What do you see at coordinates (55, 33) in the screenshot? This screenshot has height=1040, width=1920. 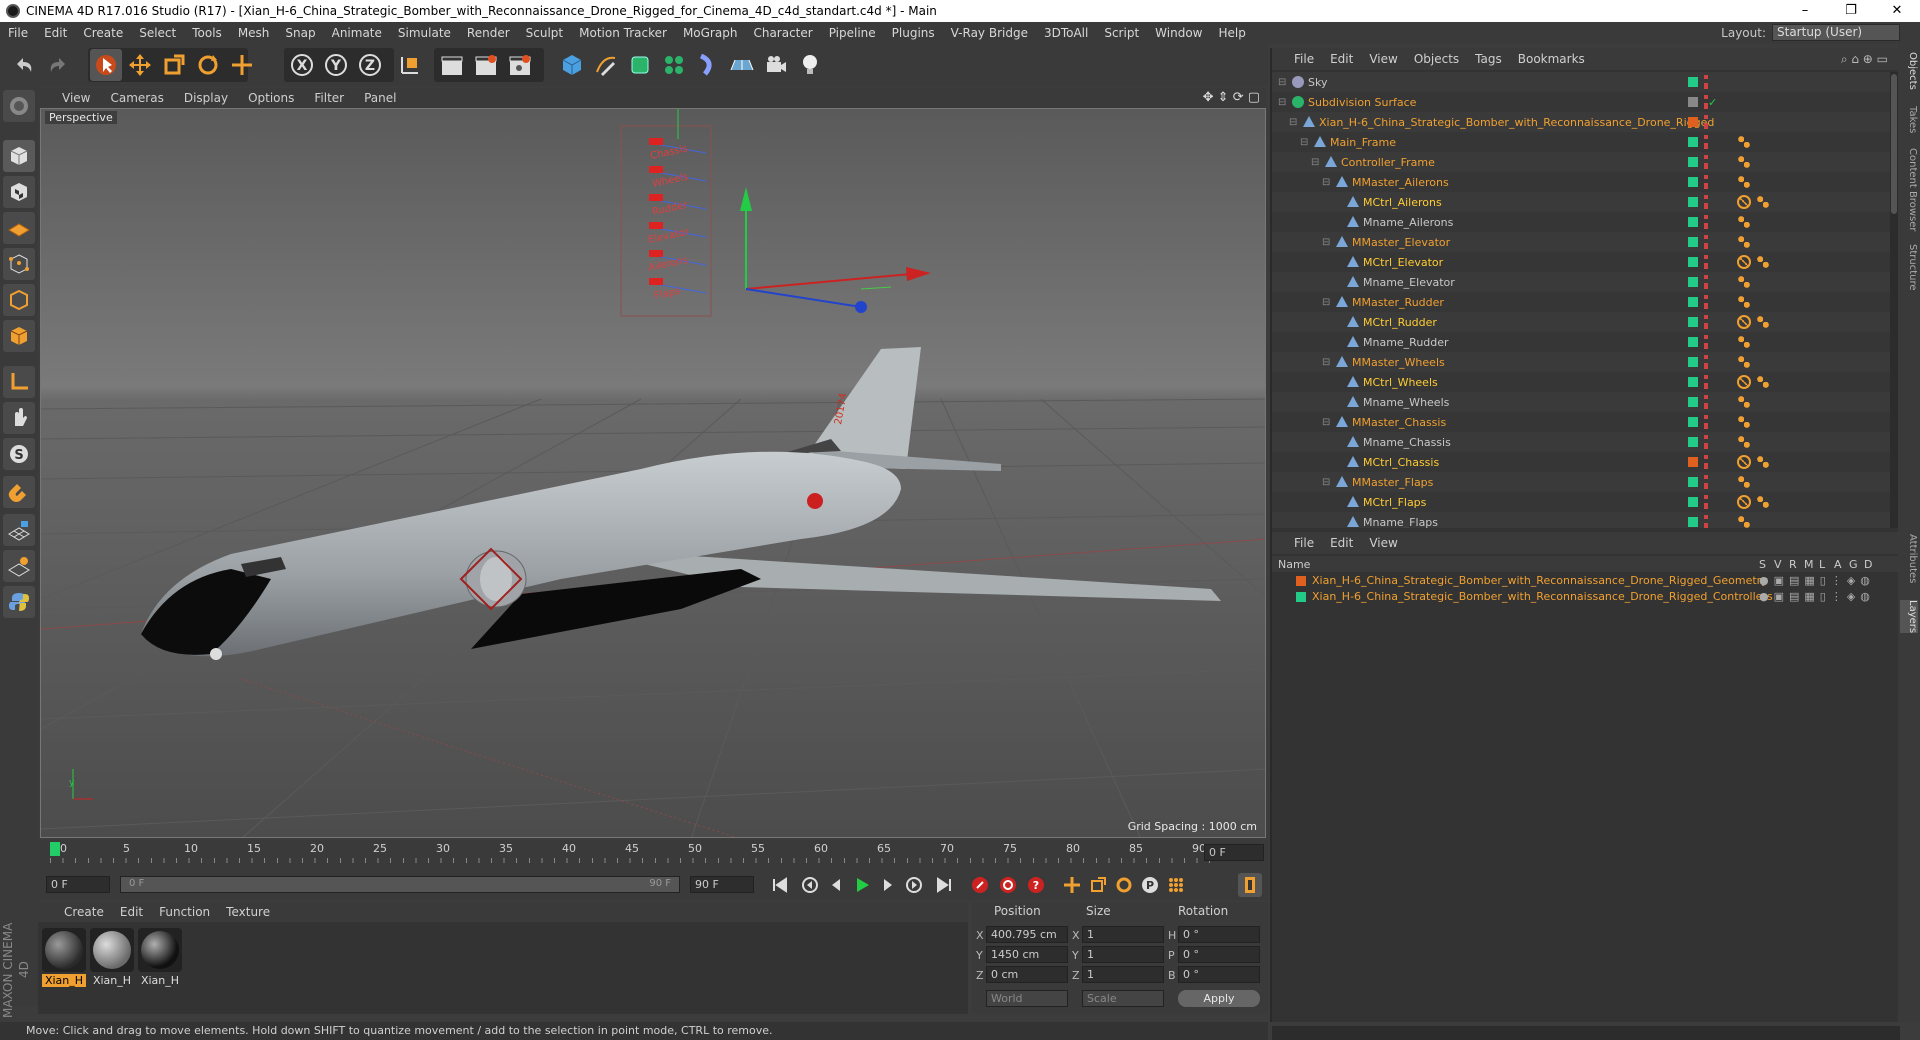 I see `menu-edit: Edit` at bounding box center [55, 33].